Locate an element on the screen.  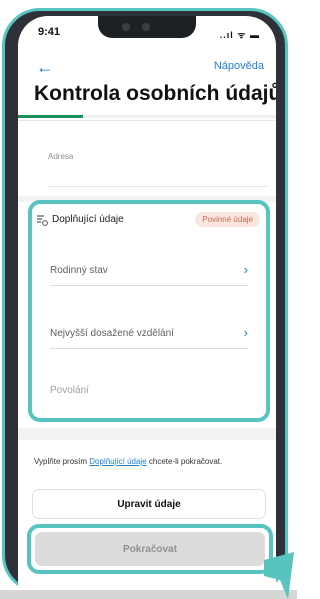
list-settings-icon is located at coordinates (42, 220).